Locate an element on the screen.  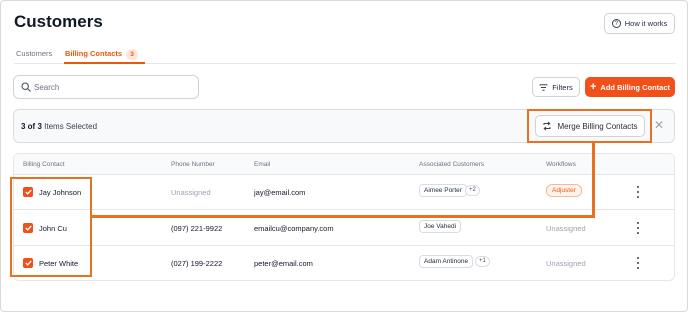
column-header: Email is located at coordinates (262, 164).